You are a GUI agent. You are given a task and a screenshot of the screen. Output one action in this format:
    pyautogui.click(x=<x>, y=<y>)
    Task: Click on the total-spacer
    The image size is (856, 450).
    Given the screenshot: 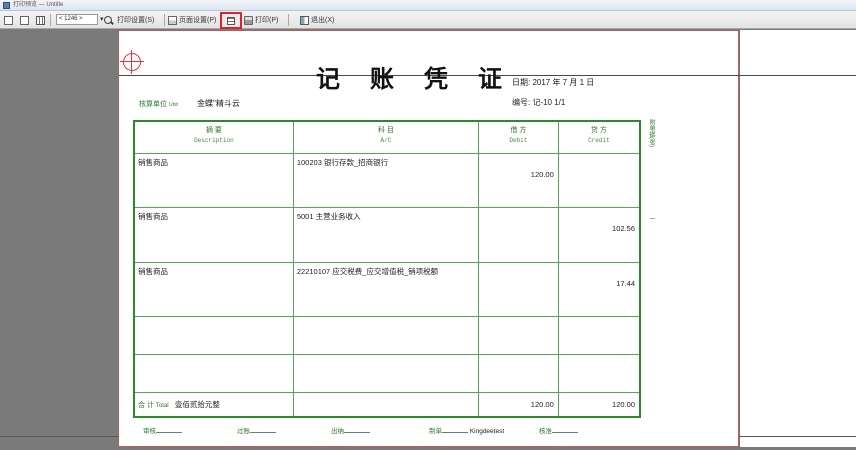 What is the action you would take?
    pyautogui.click(x=386, y=404)
    